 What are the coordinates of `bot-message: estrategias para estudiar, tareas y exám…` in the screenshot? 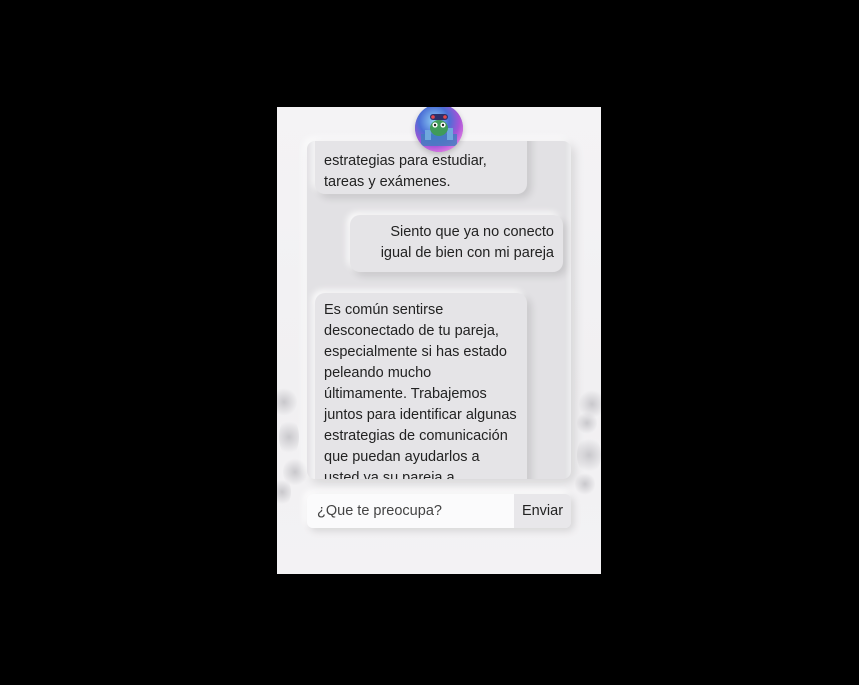 It's located at (421, 167).